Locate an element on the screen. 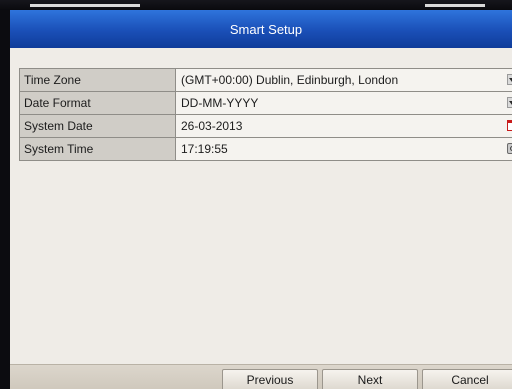  dialog-titlebar: Smart Setup is located at coordinates (261, 29).